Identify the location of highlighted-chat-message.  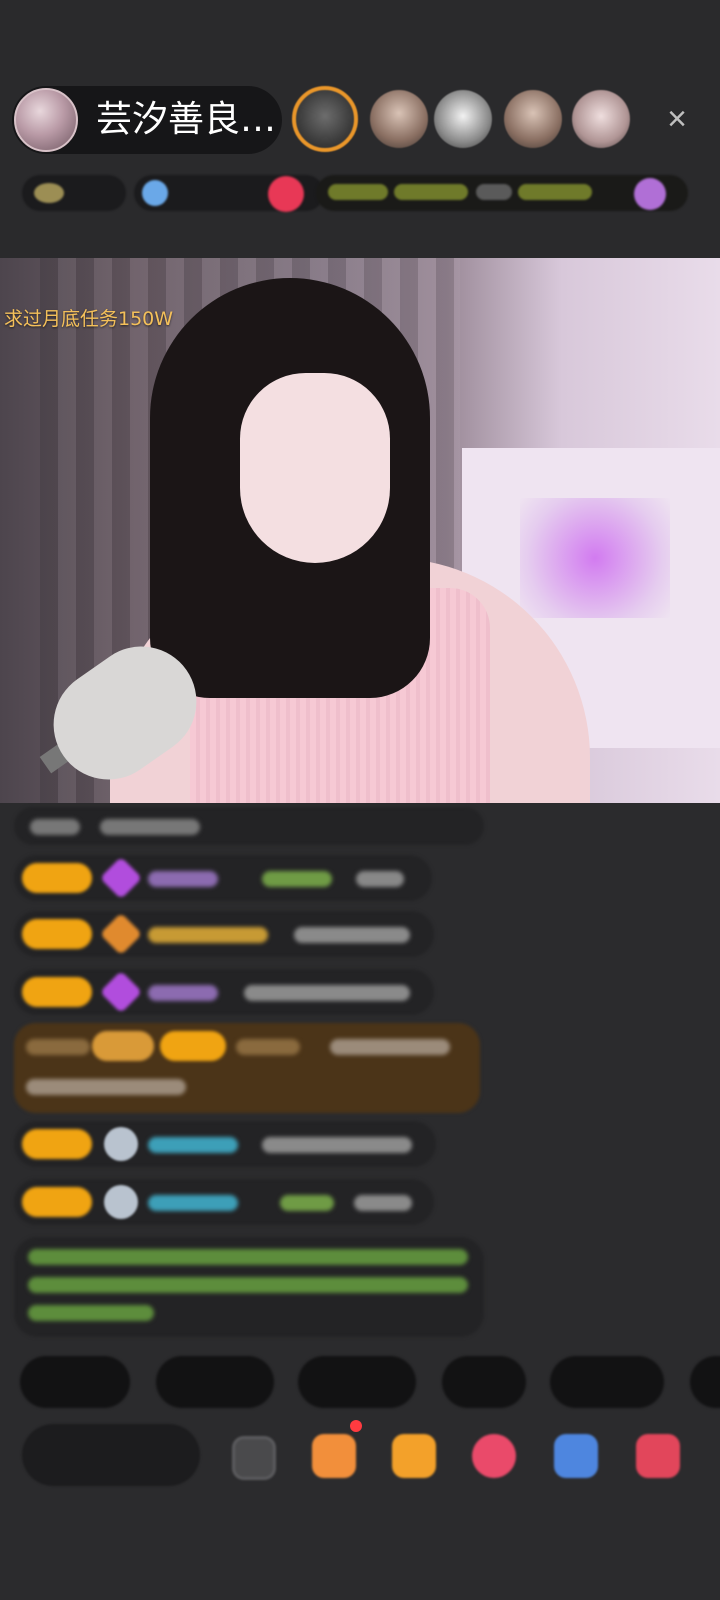
(247, 1068).